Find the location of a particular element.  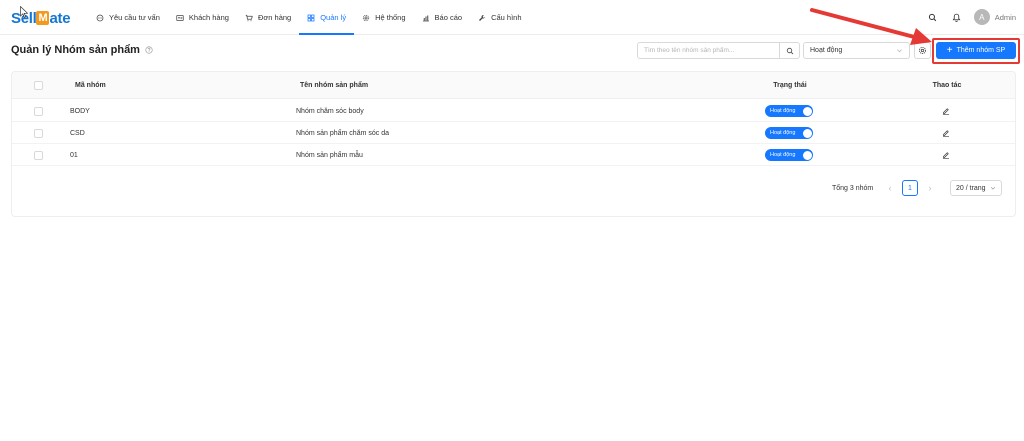

grid-icon is located at coordinates (311, 17).